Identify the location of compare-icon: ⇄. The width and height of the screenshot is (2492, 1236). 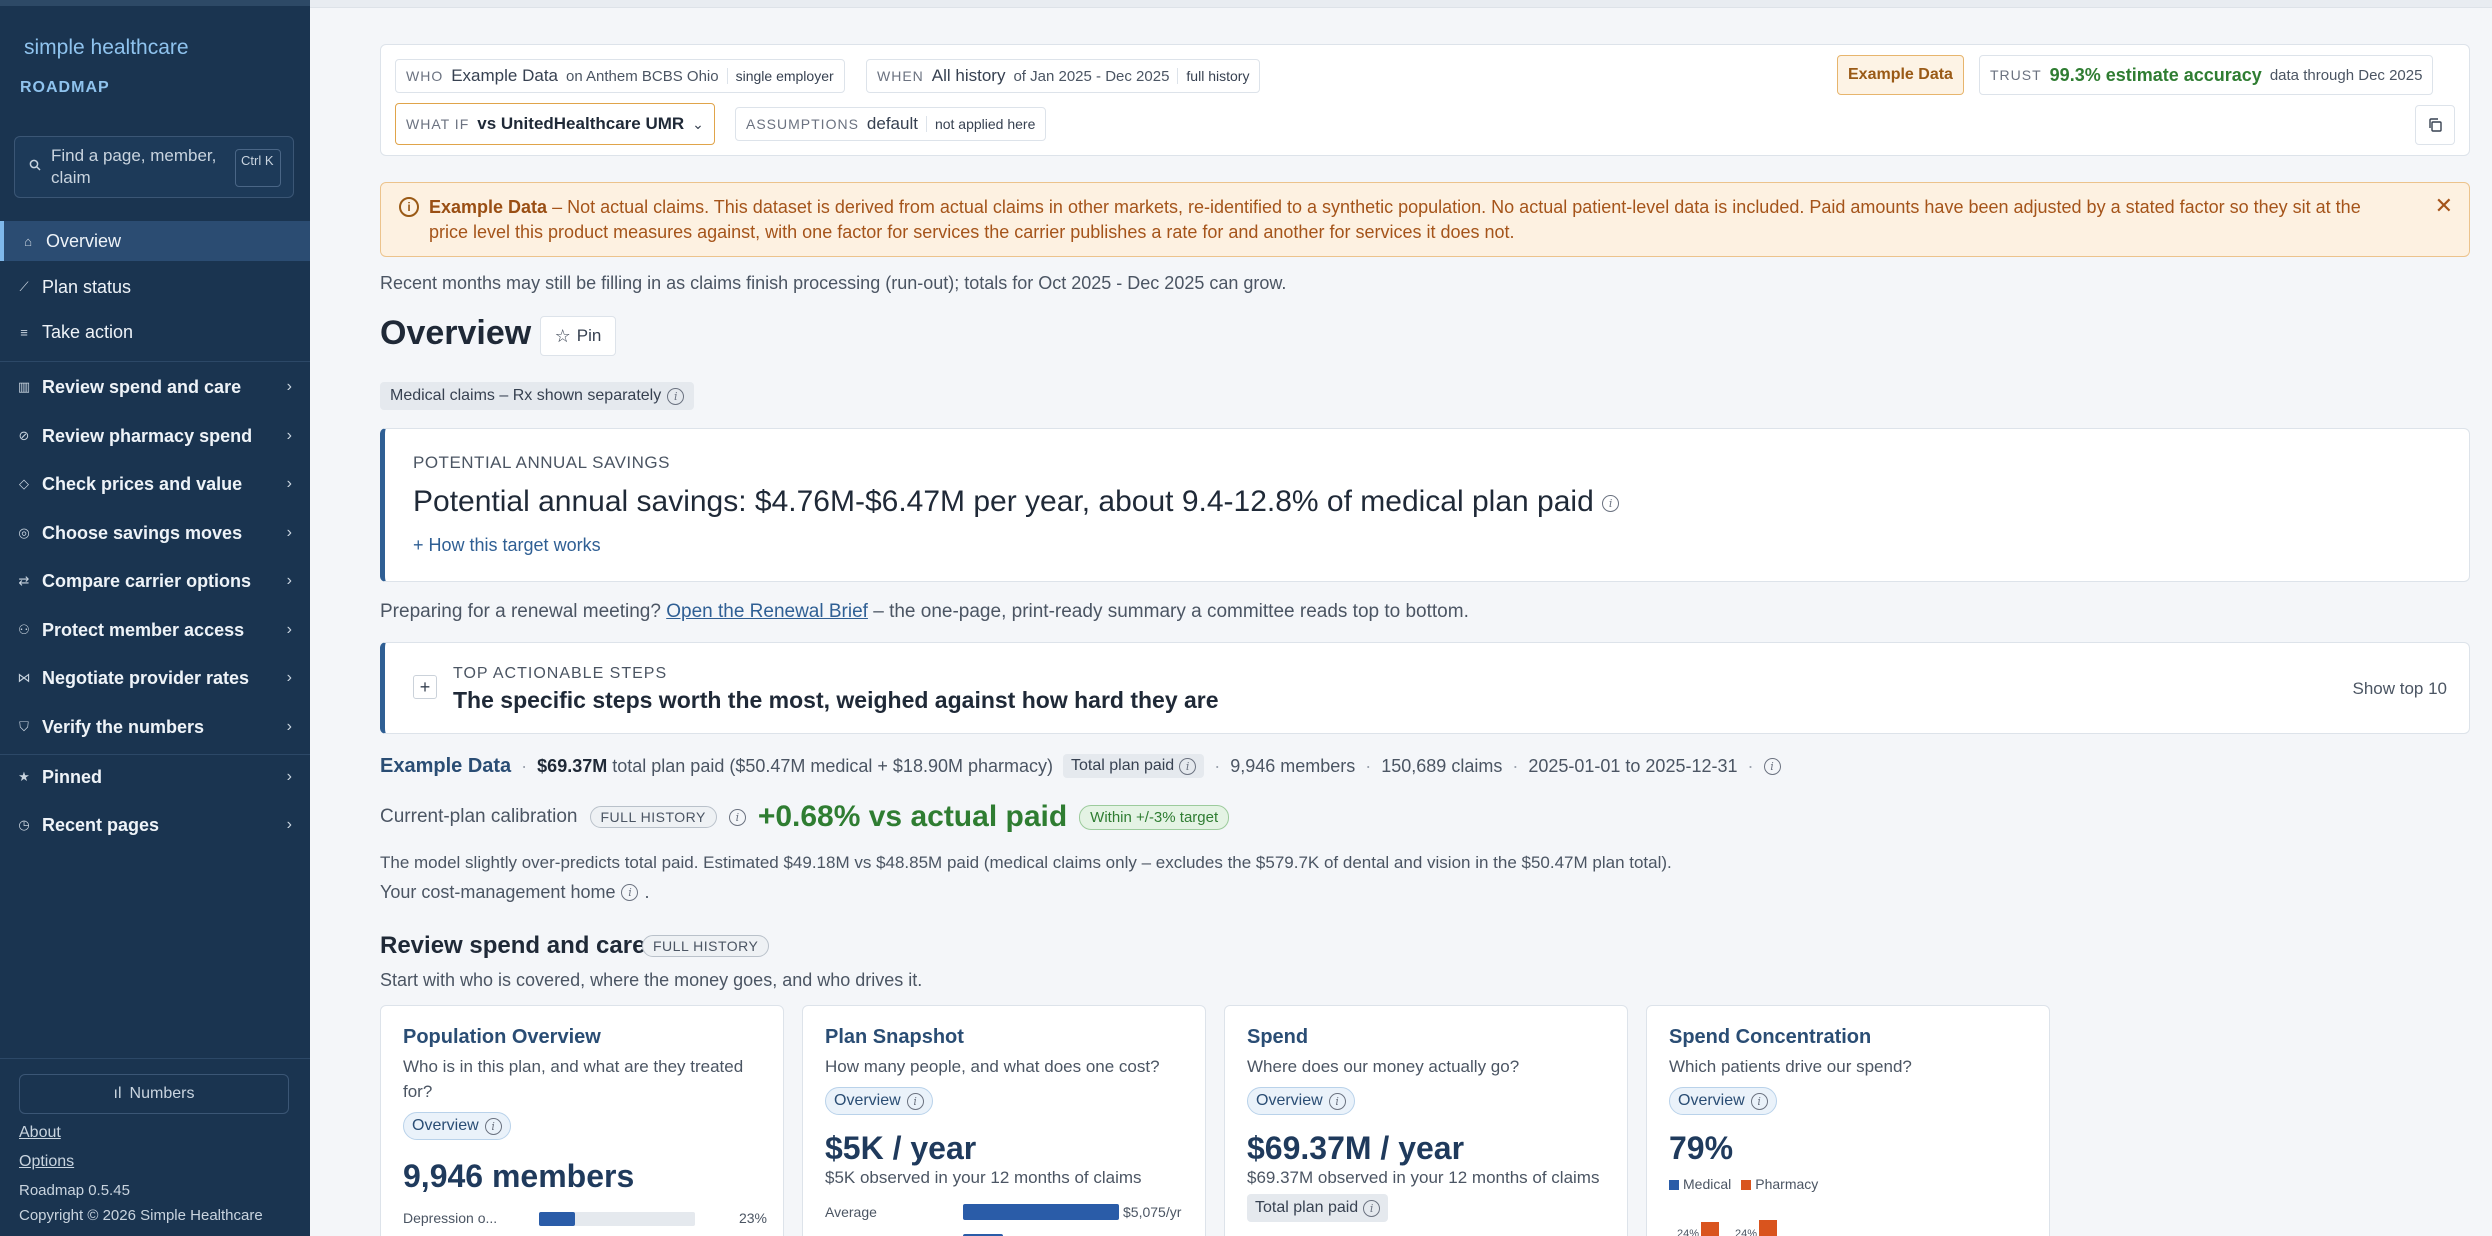
(24, 580).